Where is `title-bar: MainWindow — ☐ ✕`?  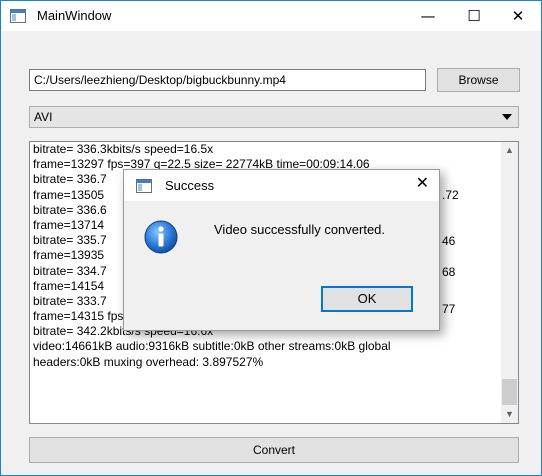 title-bar: MainWindow — ☐ ✕ is located at coordinates (271, 16).